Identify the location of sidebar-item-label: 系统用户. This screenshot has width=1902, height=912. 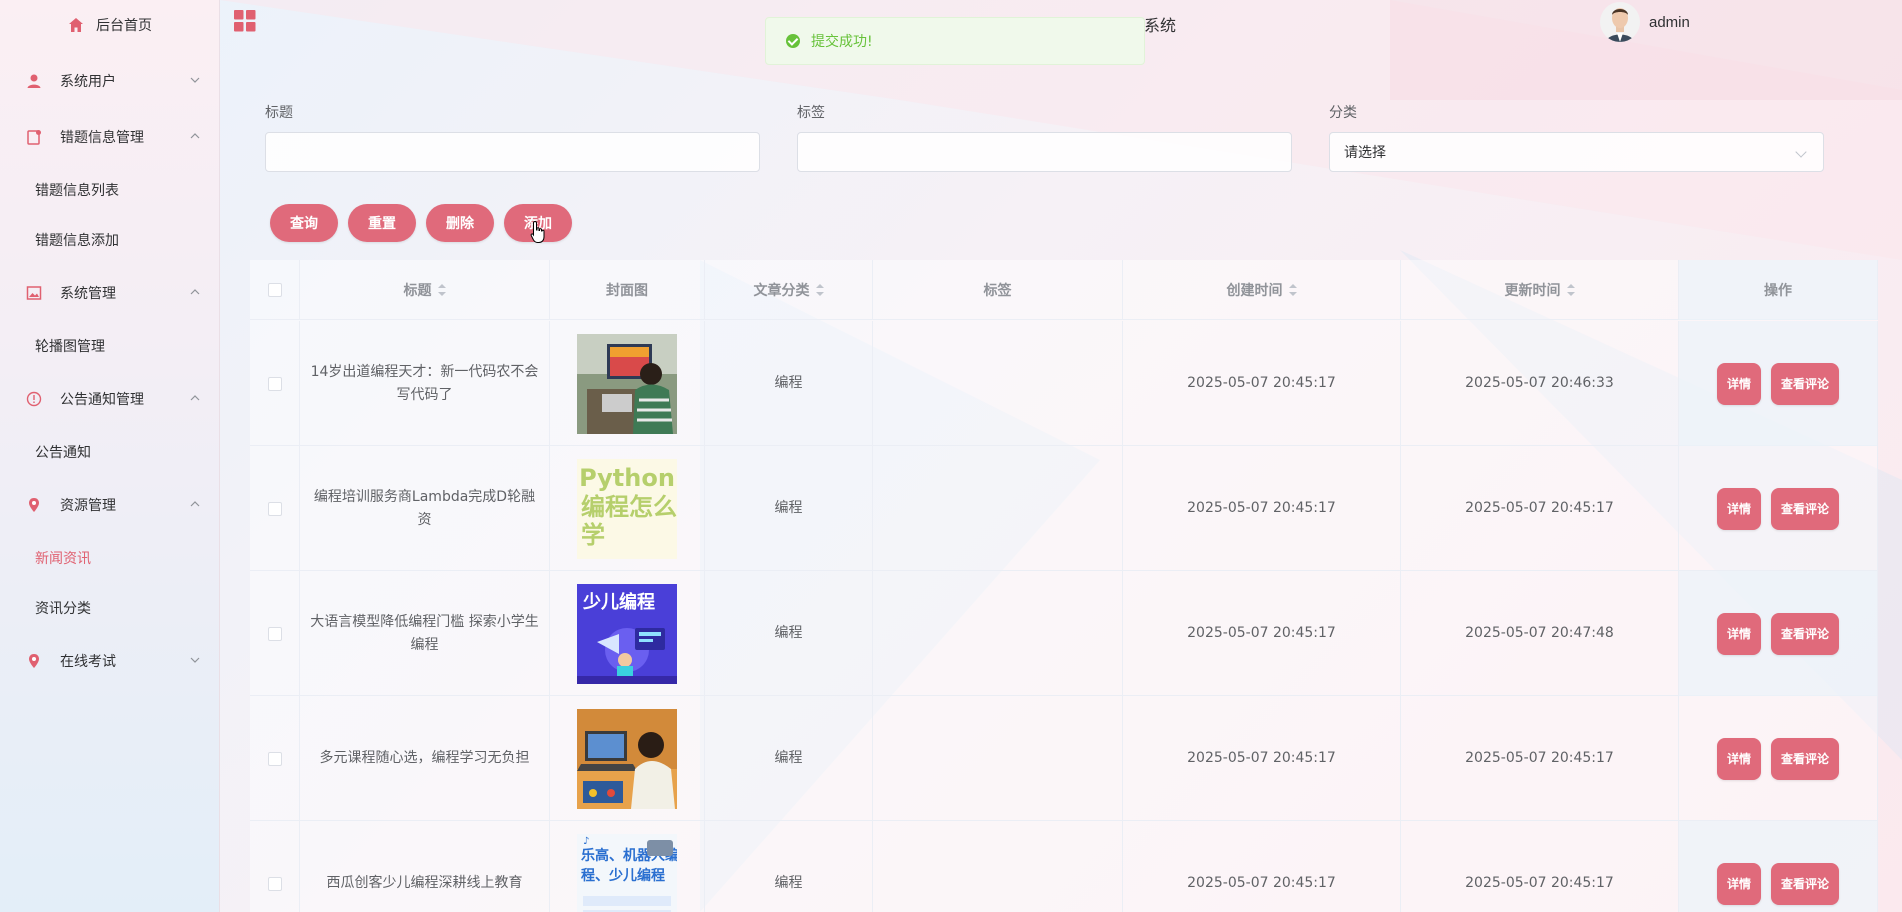
(88, 82).